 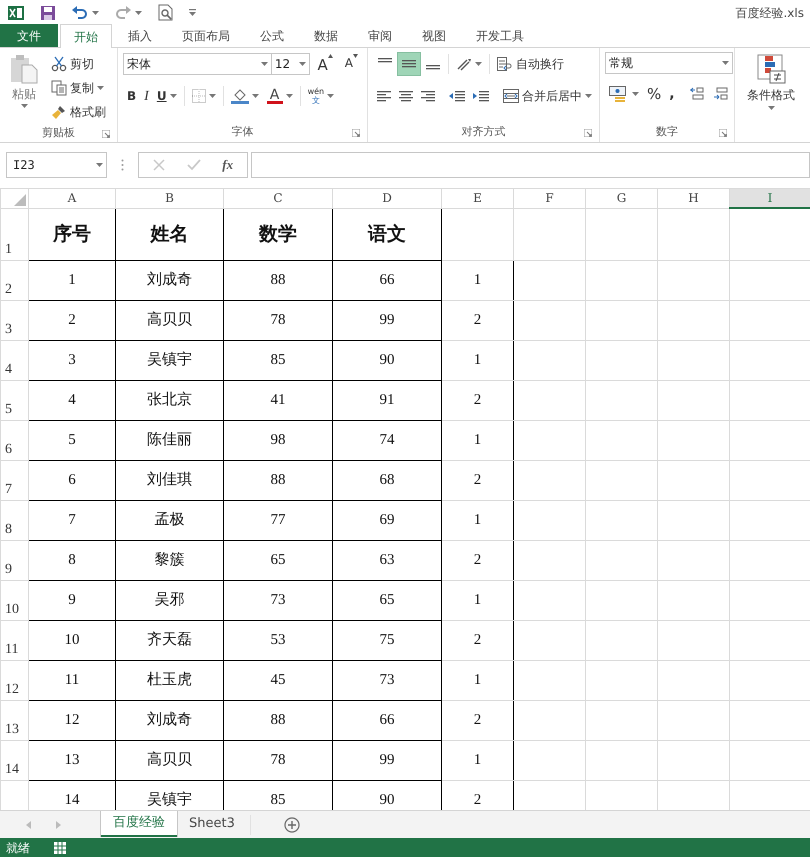 What do you see at coordinates (14, 560) in the screenshot?
I see `row-header: 9` at bounding box center [14, 560].